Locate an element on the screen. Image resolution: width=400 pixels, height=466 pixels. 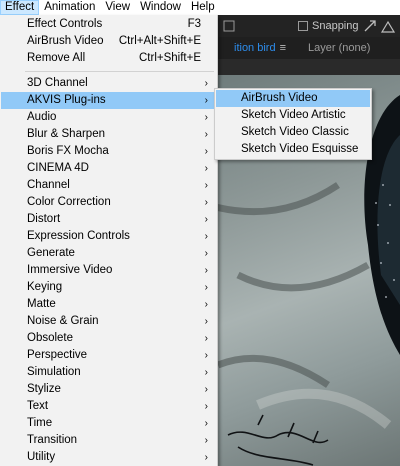
menu-category-label: 3D Channel is located at coordinates (57, 83).